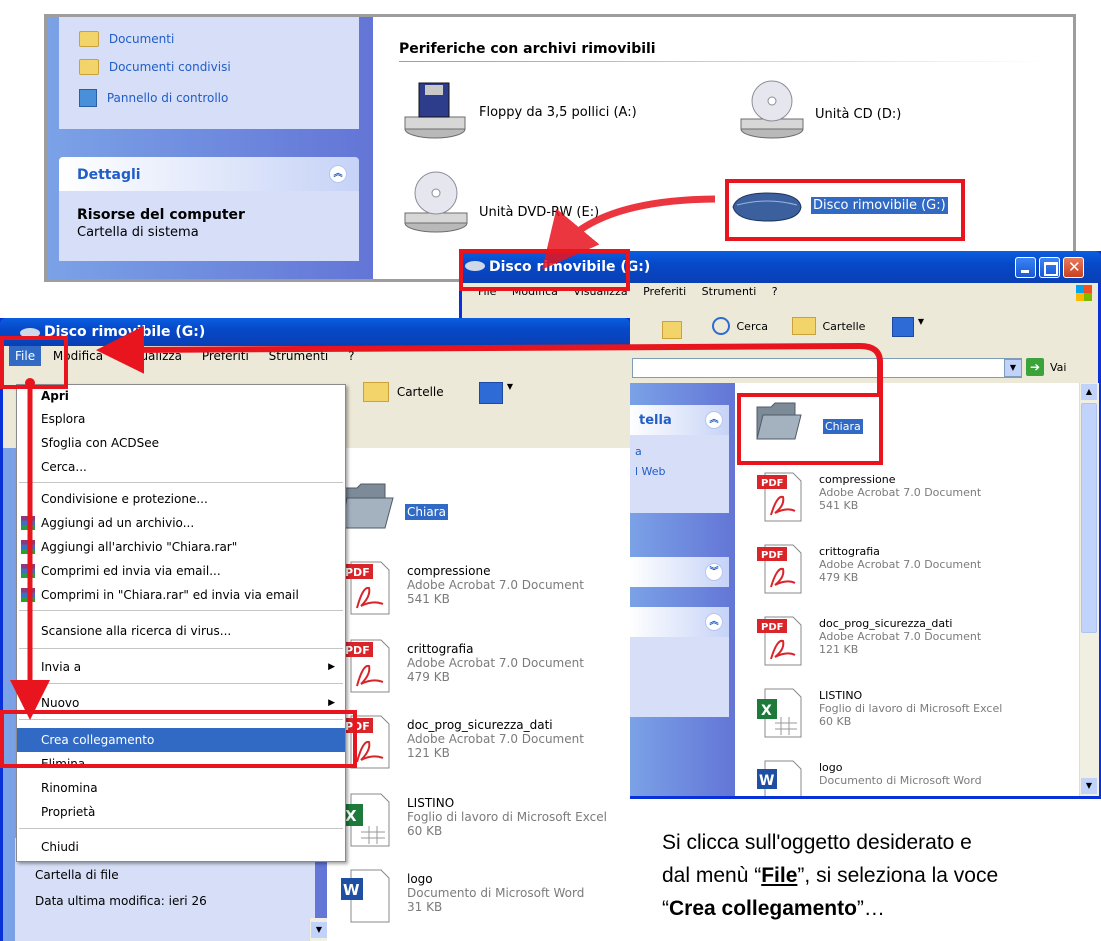 The width and height of the screenshot is (1101, 941). I want to click on maximize-button, so click(1049, 267).